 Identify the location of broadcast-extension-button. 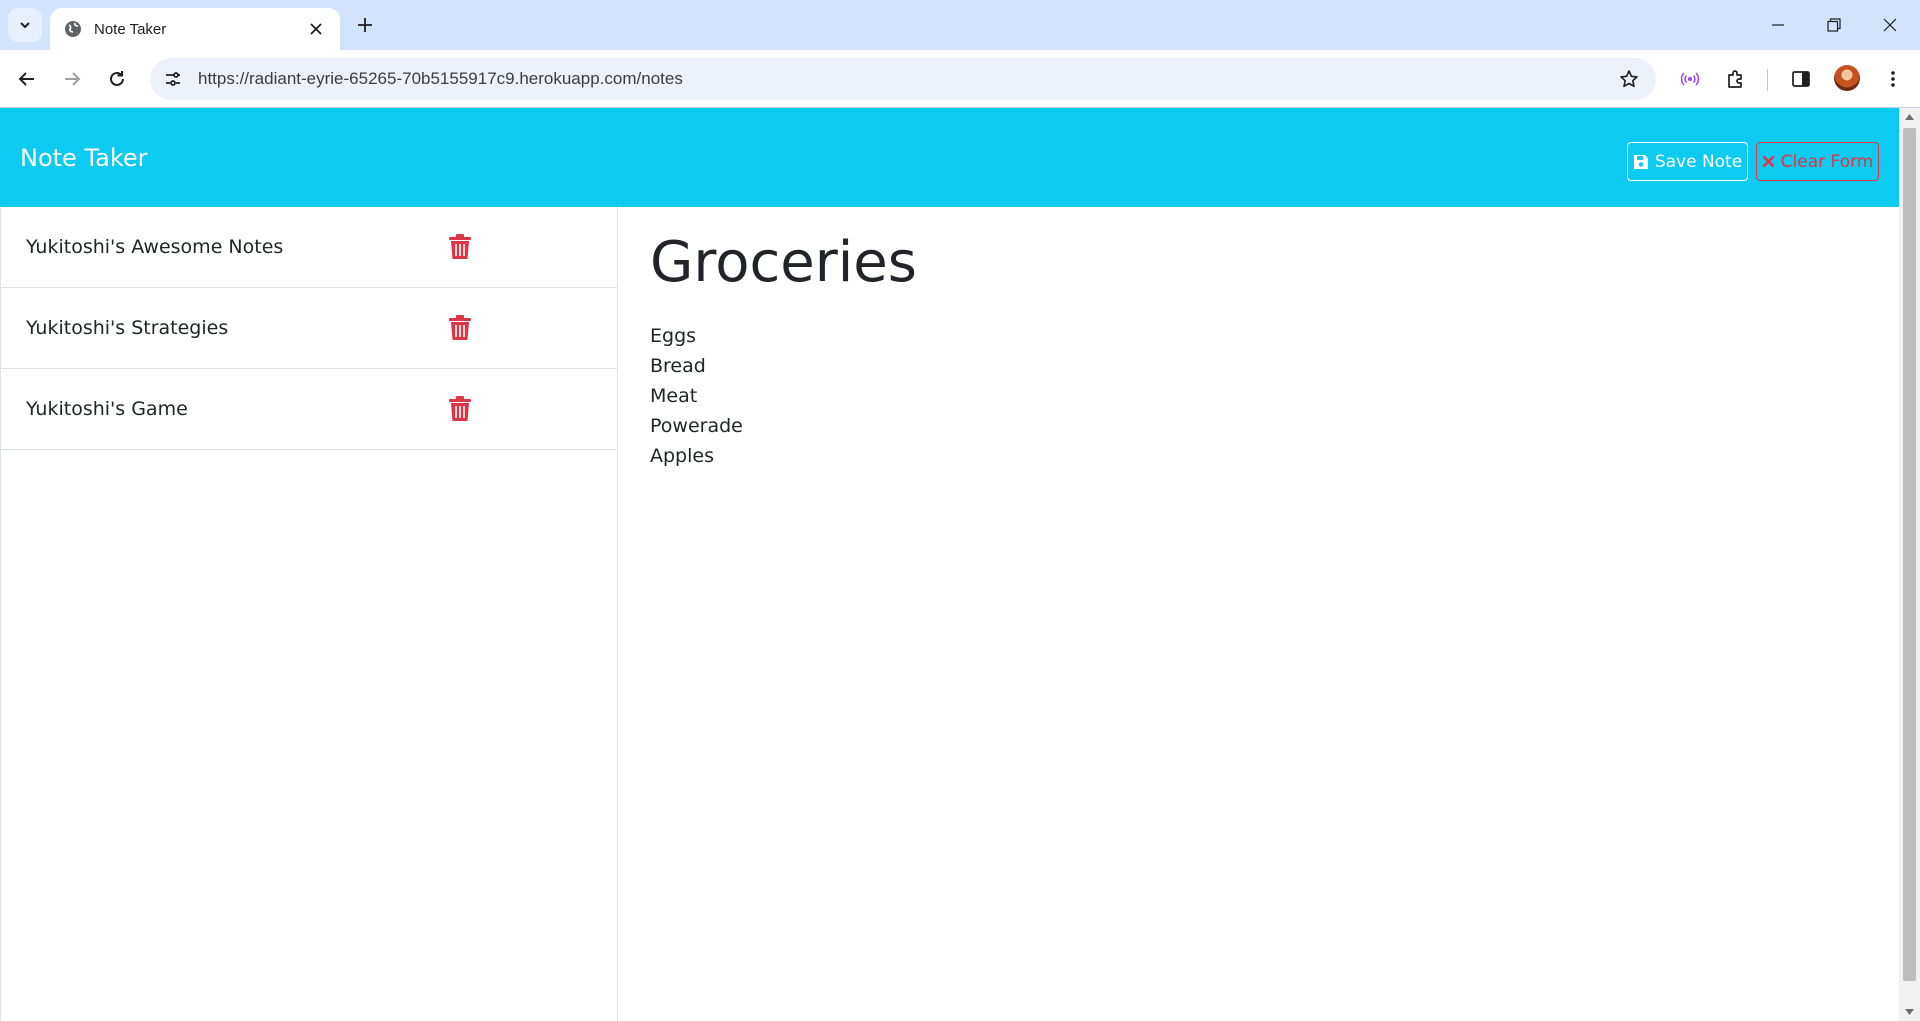
(1690, 79).